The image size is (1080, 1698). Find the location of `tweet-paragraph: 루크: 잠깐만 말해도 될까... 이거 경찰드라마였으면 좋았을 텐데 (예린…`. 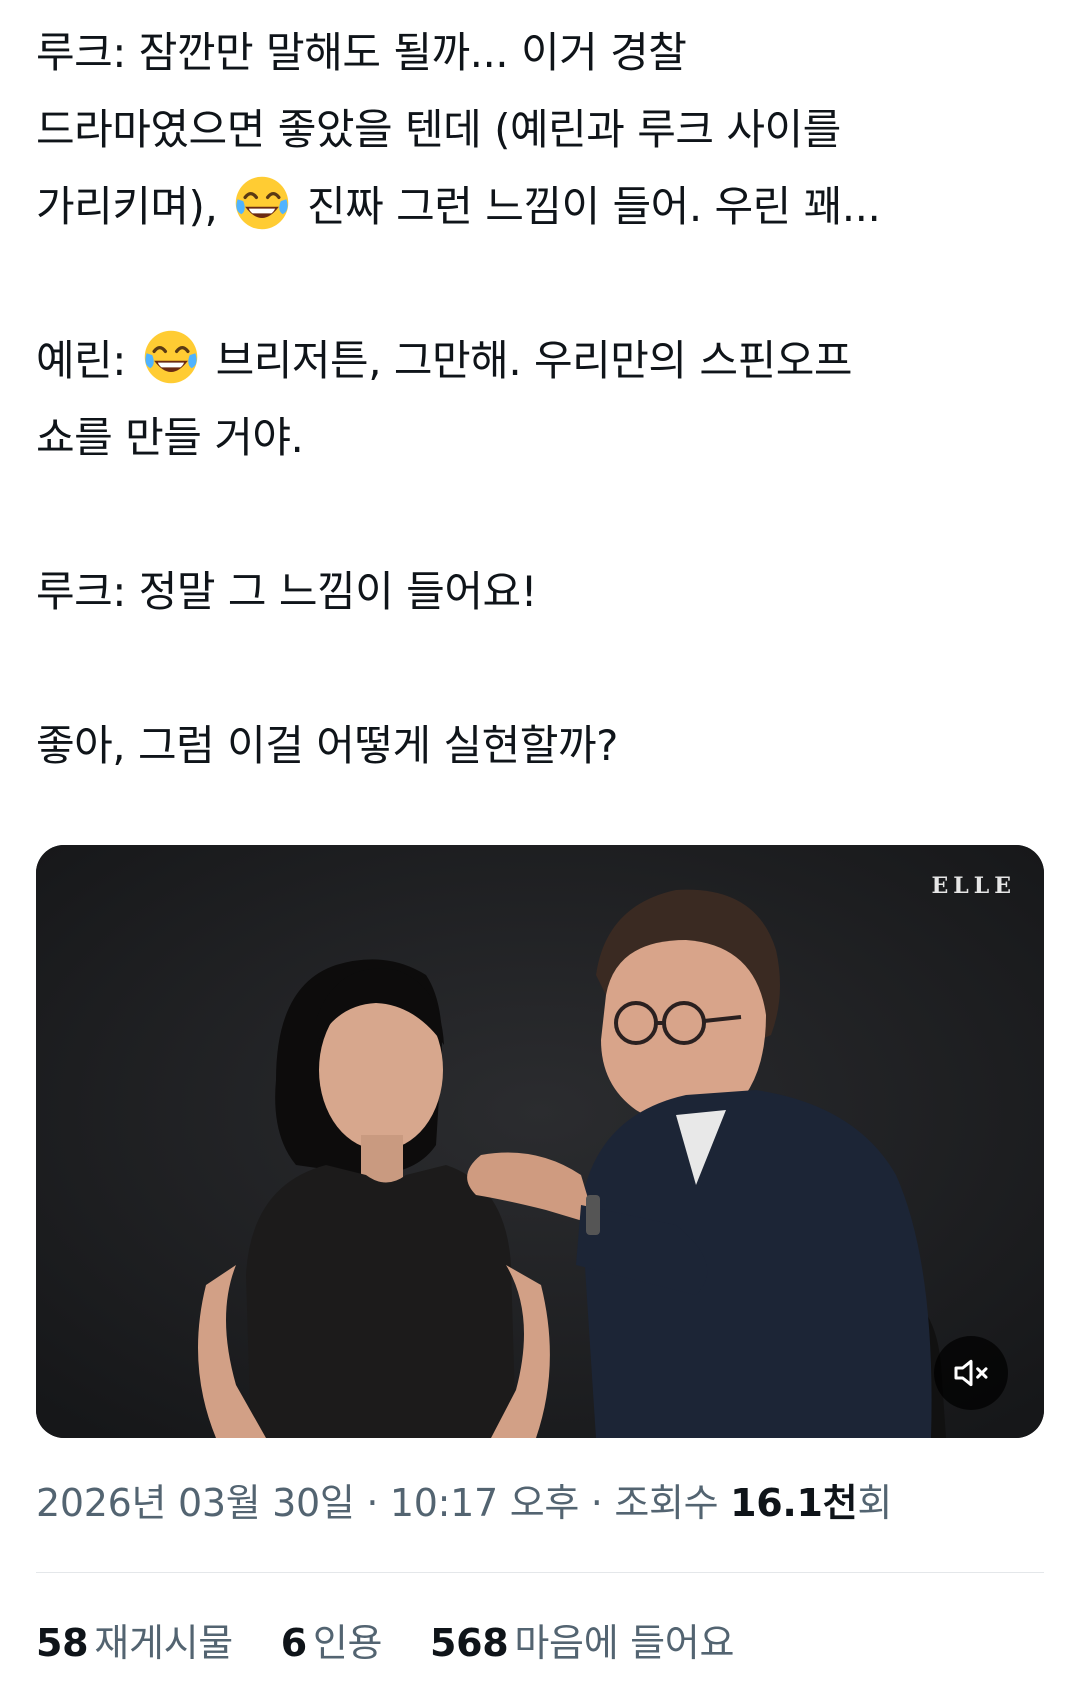

tweet-paragraph: 루크: 잠깐만 말해도 될까... 이거 경찰드라마였으면 좋았을 텐데 (예린… is located at coordinates (541, 129).